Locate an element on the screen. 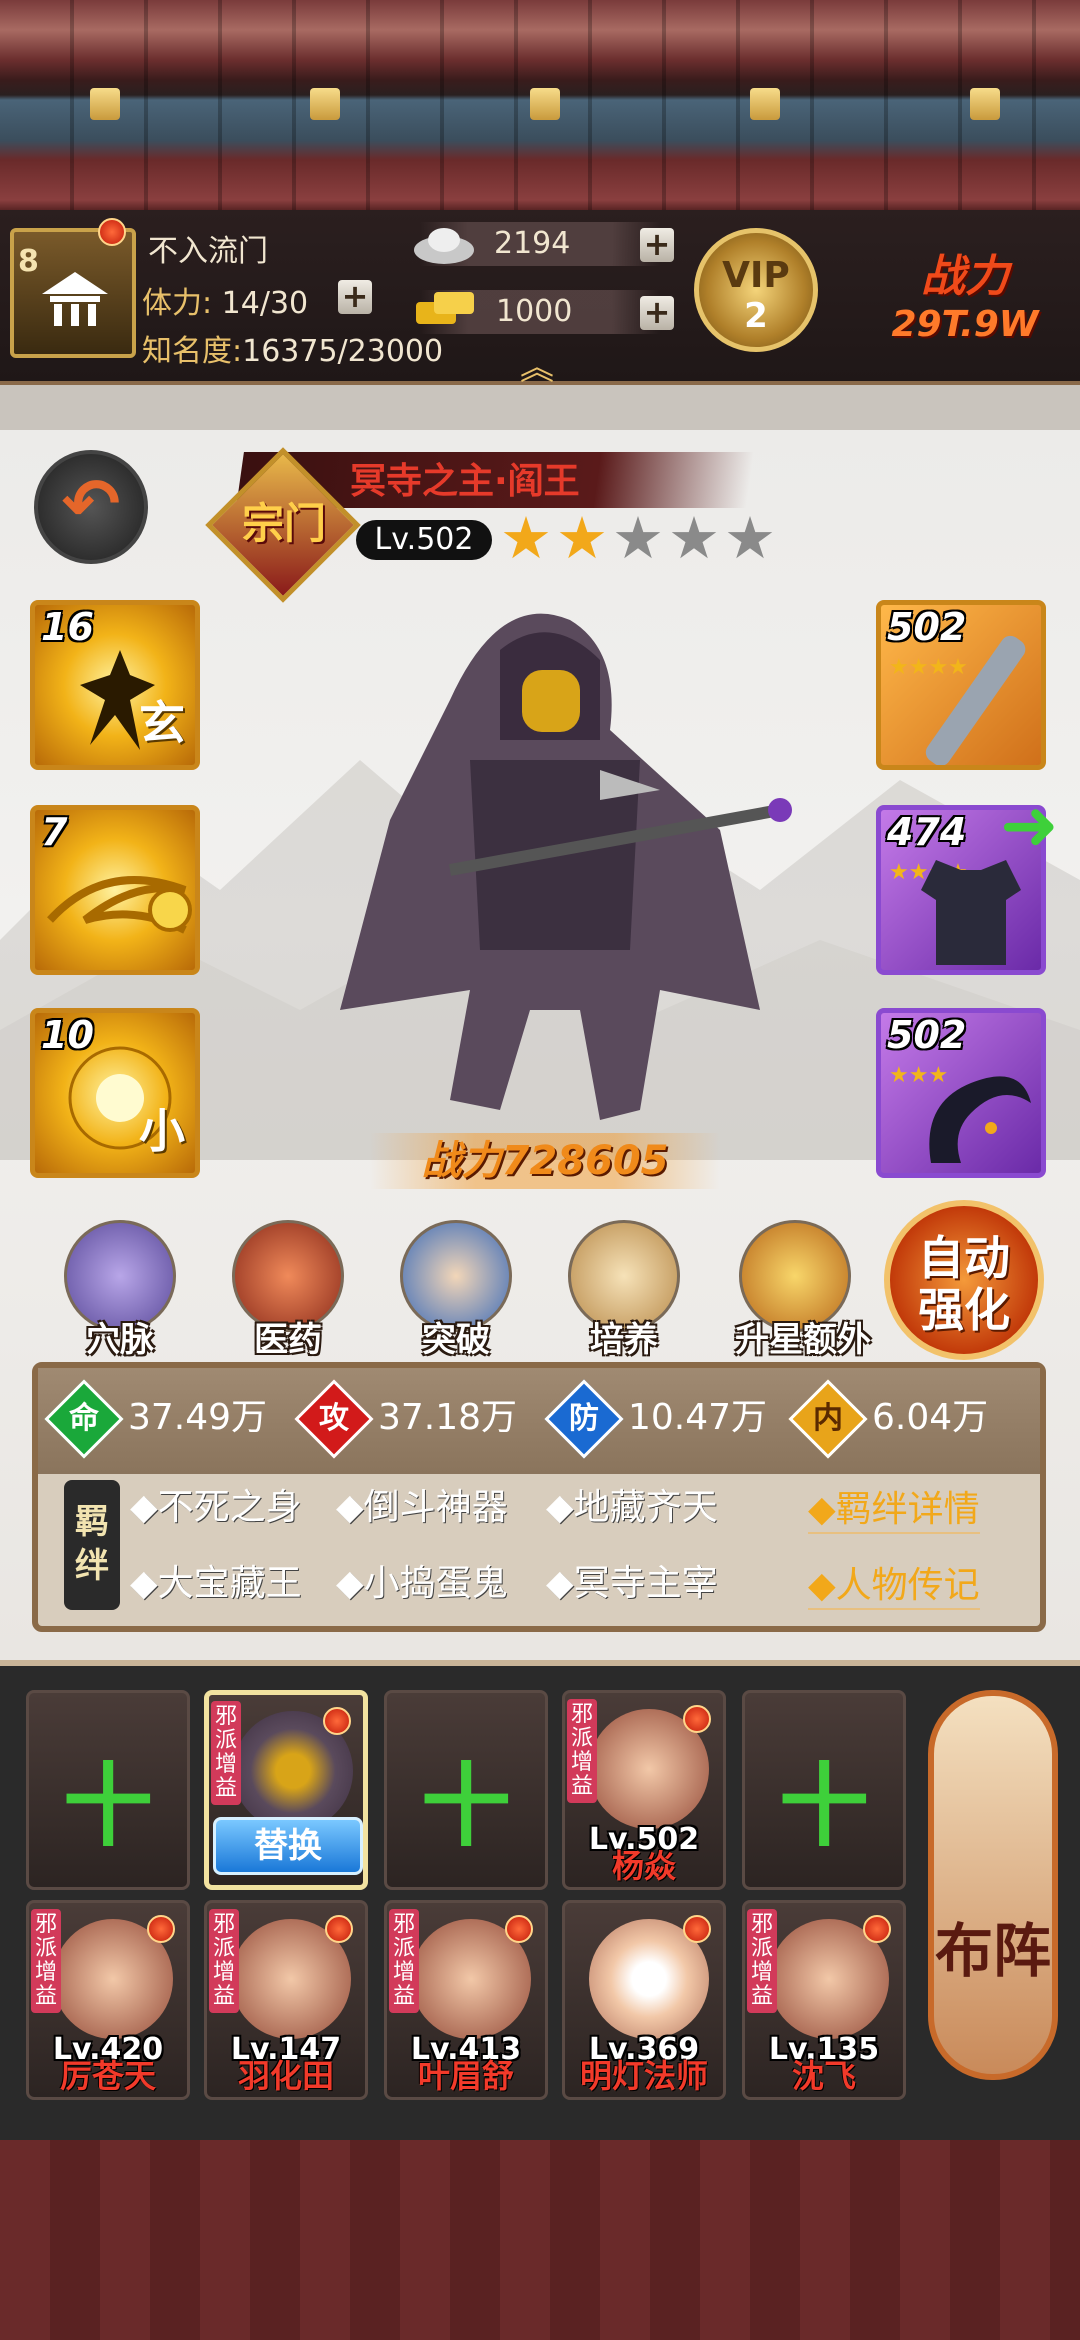 The width and height of the screenshot is (1080, 2340). bond-tag: 羁绊 is located at coordinates (92, 1545).